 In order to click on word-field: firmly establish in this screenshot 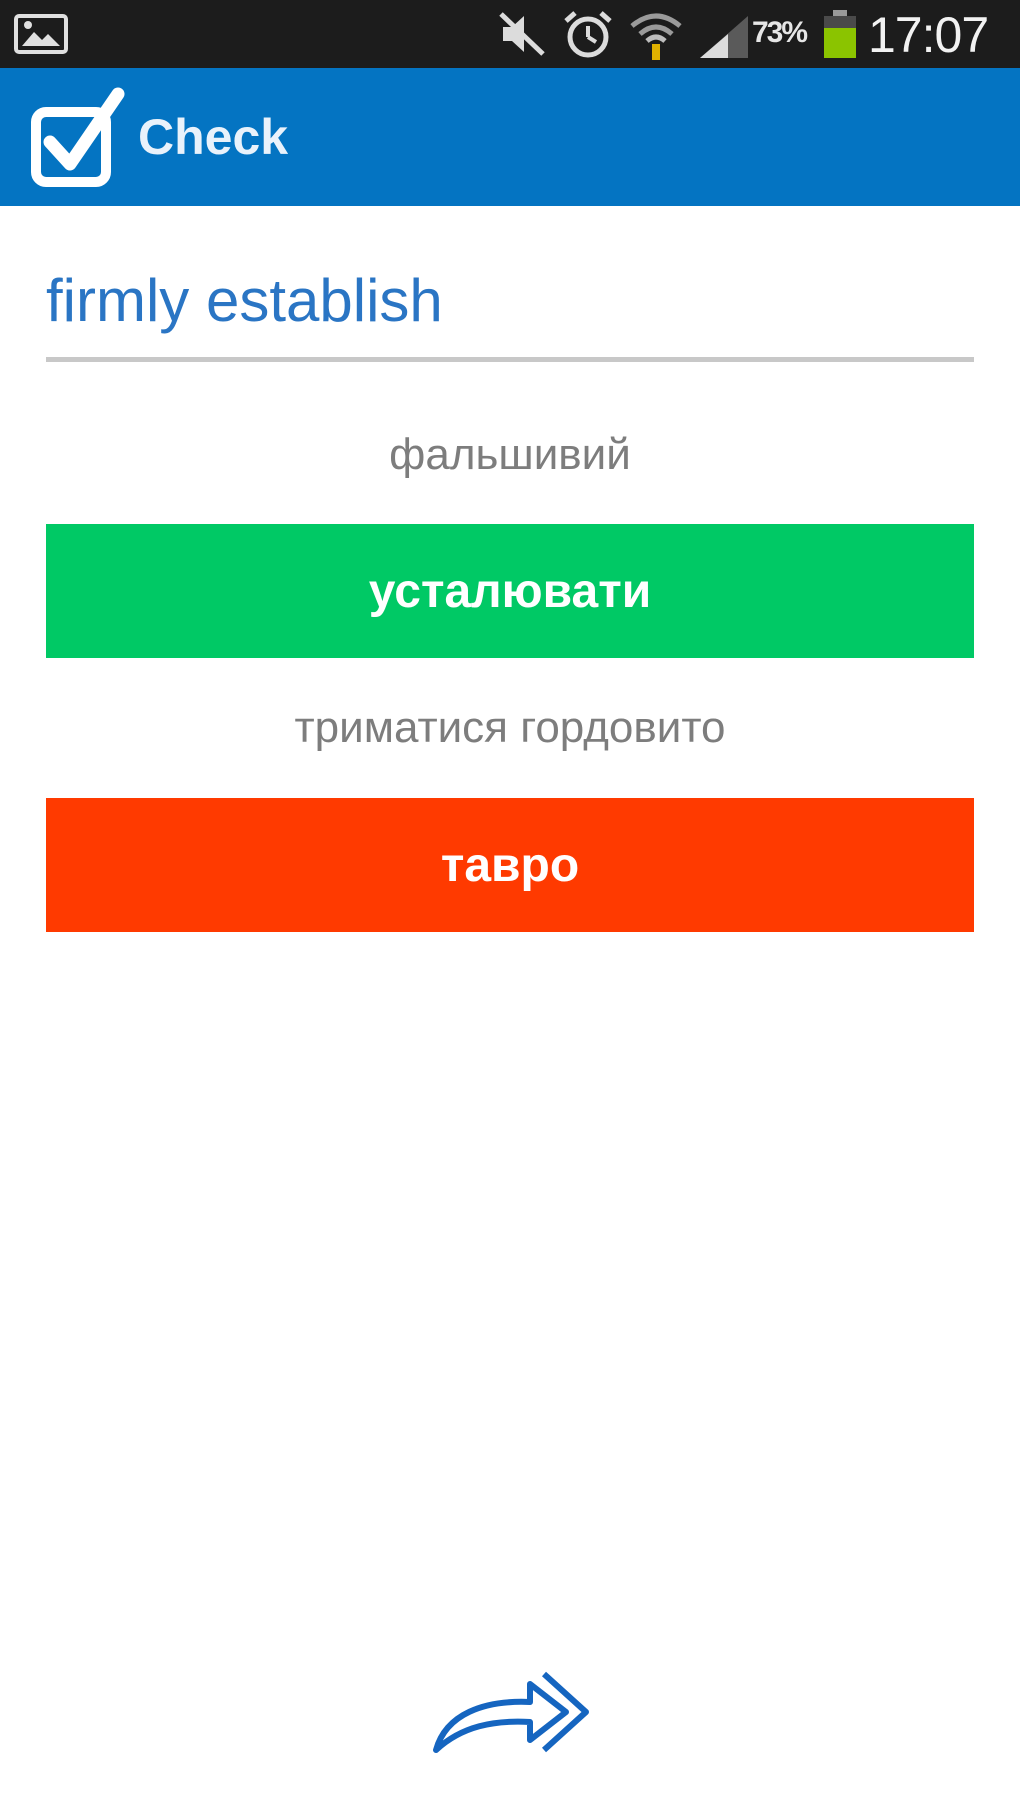, I will do `click(510, 297)`.